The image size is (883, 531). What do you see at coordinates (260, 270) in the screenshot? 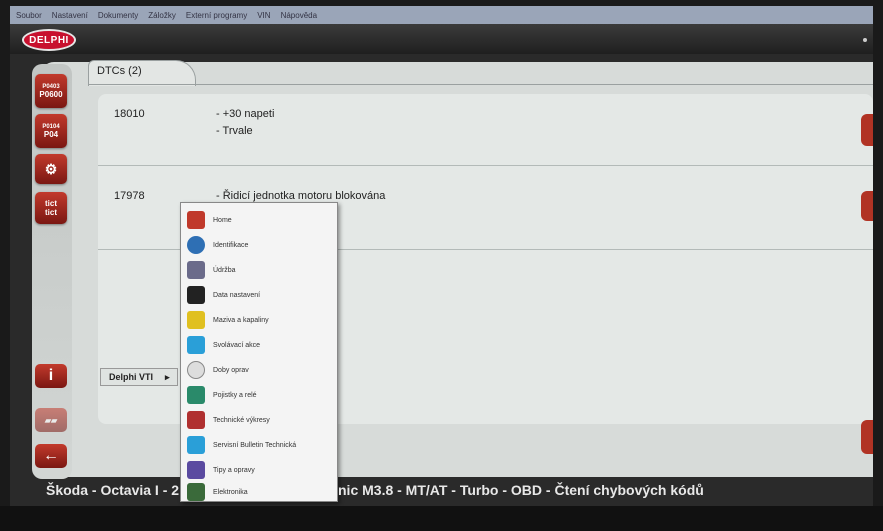
I see `submenu-item-udrzba: Údržba` at bounding box center [260, 270].